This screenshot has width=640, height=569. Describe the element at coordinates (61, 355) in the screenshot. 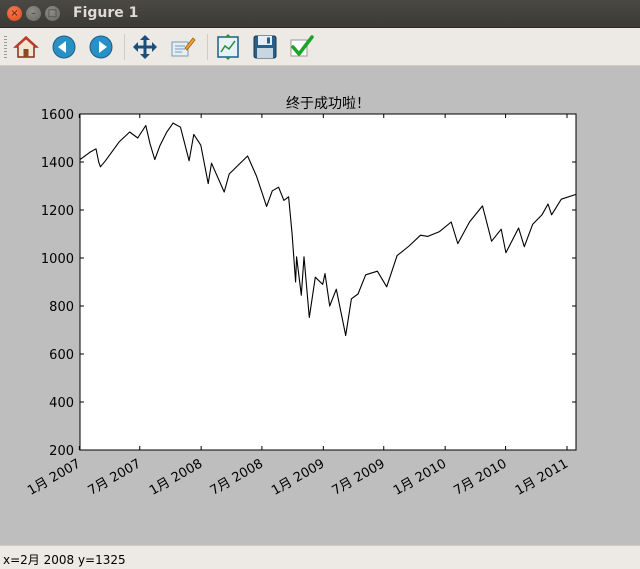

I see `y-tick-label: 600` at that location.